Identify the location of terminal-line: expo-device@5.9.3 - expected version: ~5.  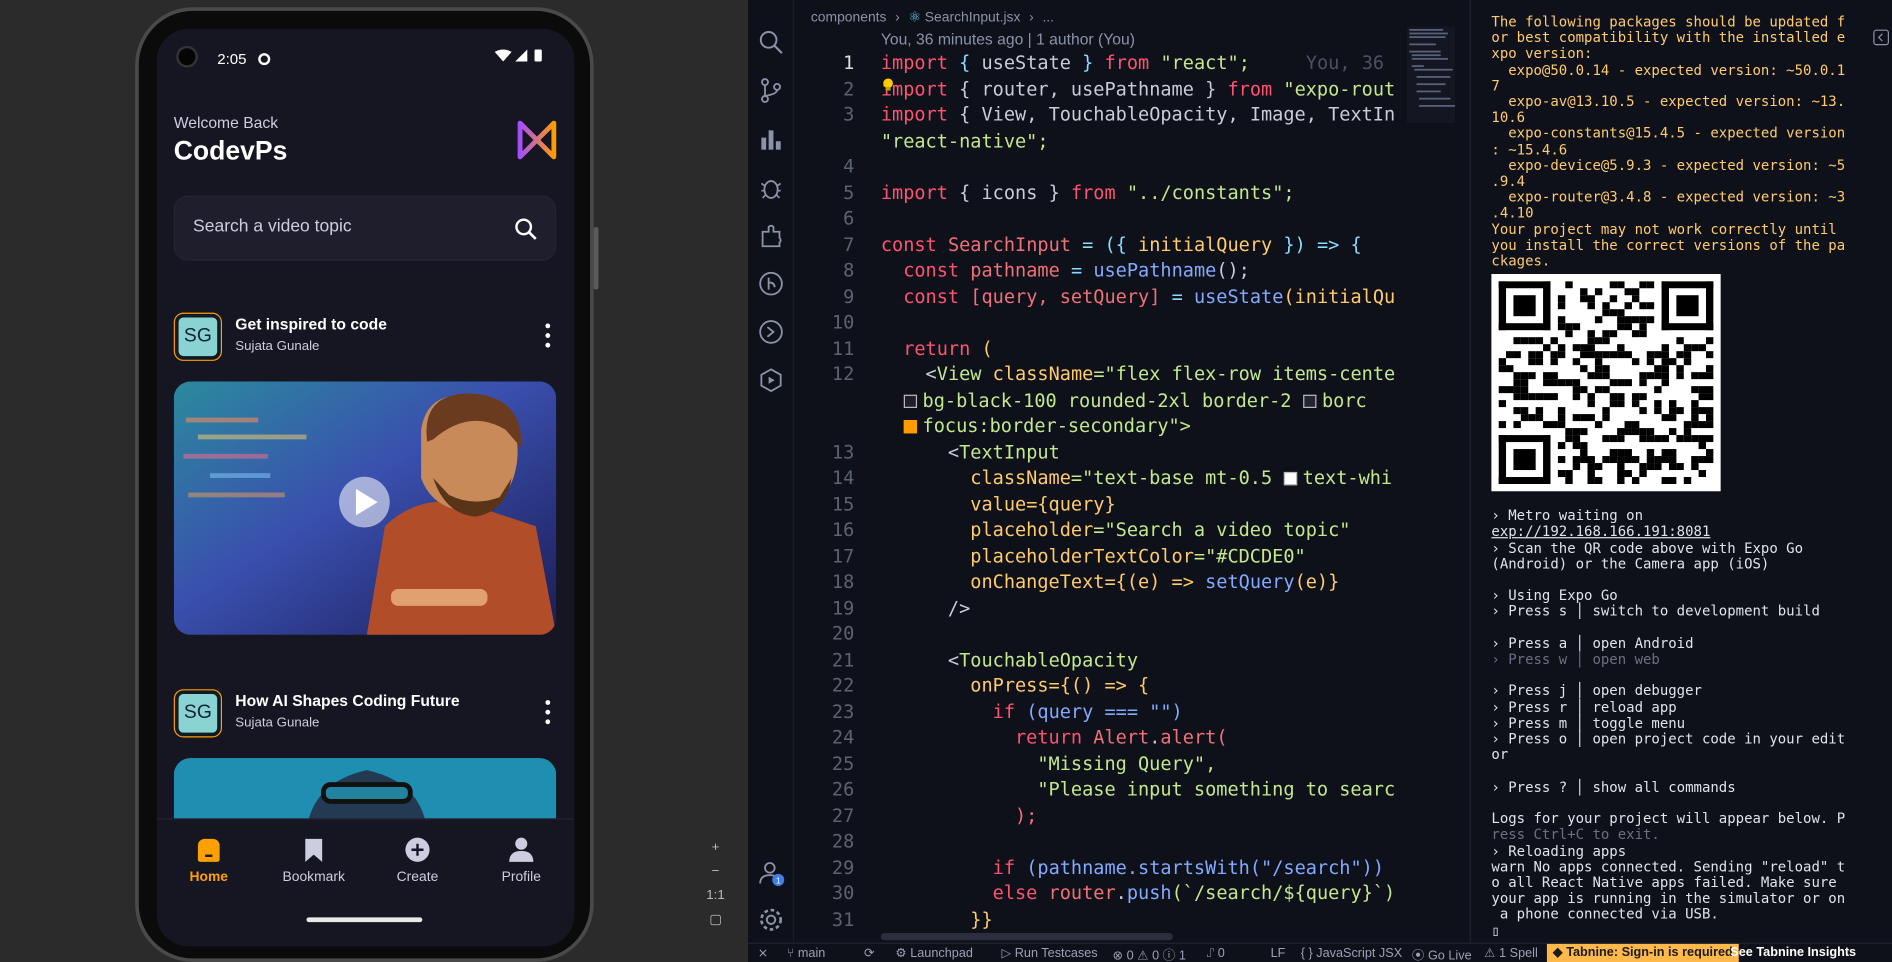
(1668, 165).